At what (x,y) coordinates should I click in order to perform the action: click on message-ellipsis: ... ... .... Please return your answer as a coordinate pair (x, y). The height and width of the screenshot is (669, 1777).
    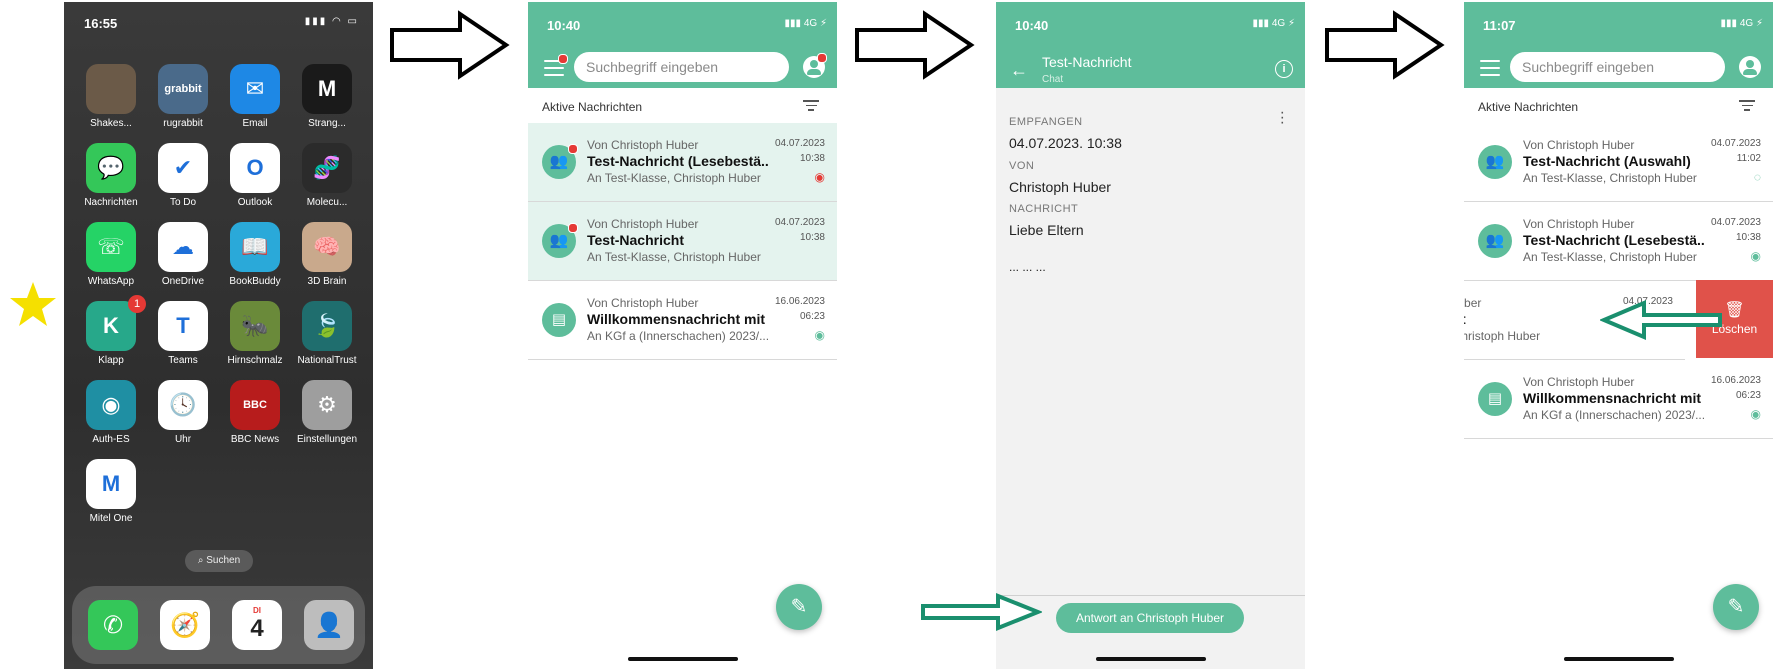
    Looking at the image, I should click on (1027, 267).